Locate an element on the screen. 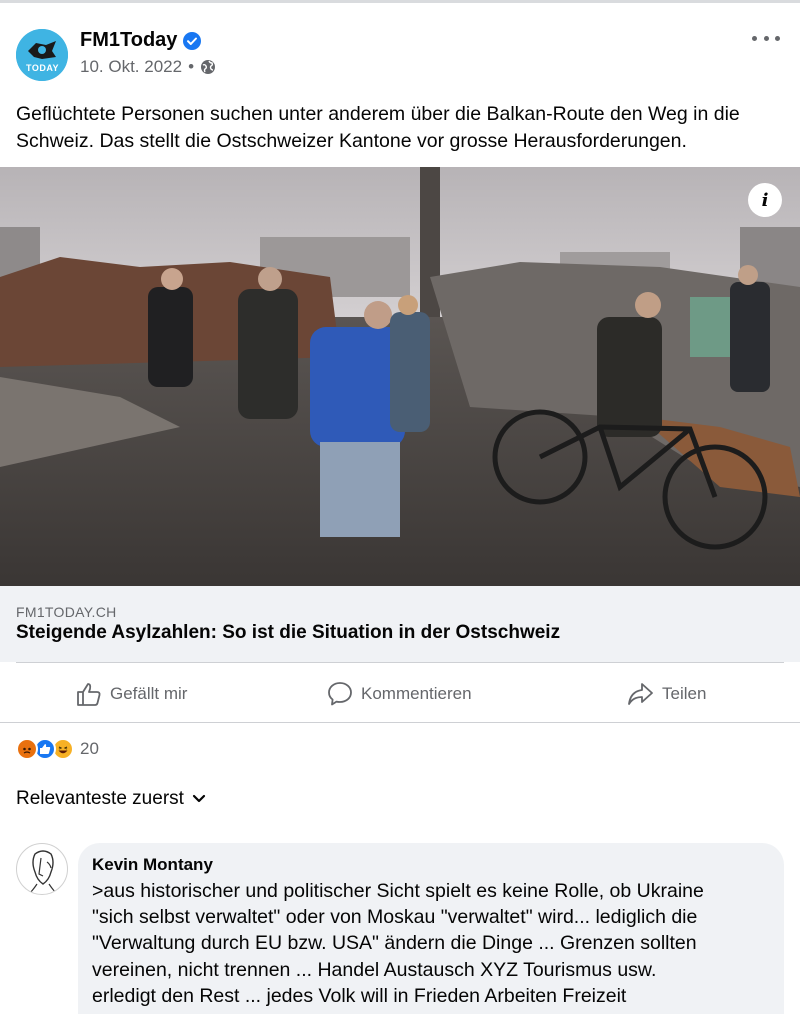 The width and height of the screenshot is (800, 1014). reaction-count: 20 is located at coordinates (89, 748).